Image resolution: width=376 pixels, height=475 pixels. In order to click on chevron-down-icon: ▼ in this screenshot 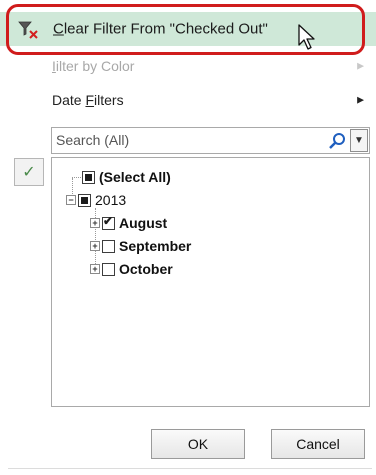, I will do `click(359, 140)`.